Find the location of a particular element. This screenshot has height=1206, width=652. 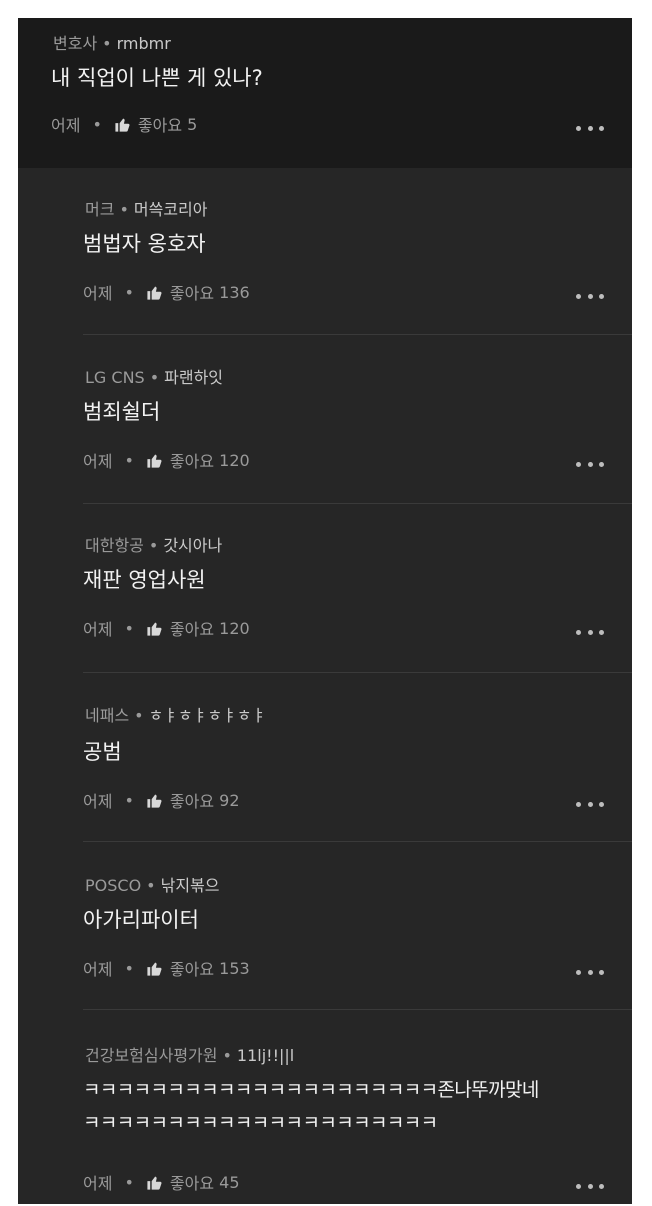

comment-meta: 대한항공 • 갓시아나 is located at coordinates (153, 544).